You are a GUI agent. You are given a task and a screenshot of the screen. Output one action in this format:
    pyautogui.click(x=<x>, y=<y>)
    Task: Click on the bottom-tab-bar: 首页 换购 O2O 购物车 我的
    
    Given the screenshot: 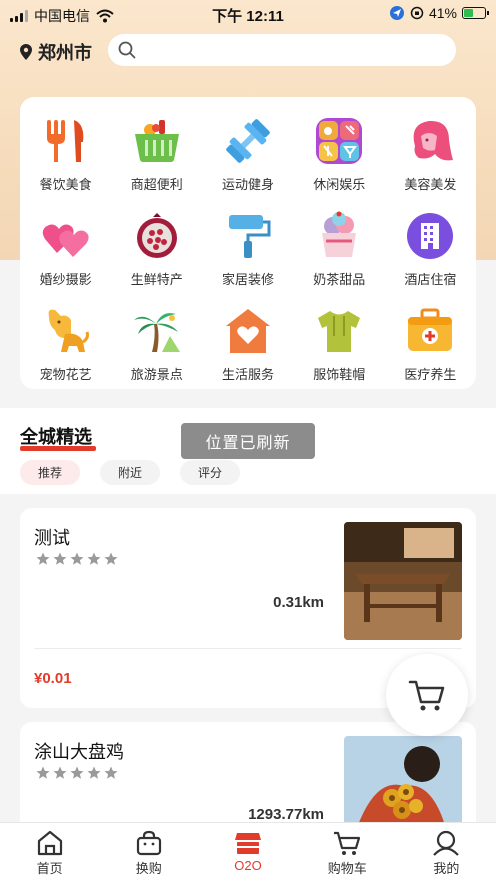 What is the action you would take?
    pyautogui.click(x=248, y=852)
    